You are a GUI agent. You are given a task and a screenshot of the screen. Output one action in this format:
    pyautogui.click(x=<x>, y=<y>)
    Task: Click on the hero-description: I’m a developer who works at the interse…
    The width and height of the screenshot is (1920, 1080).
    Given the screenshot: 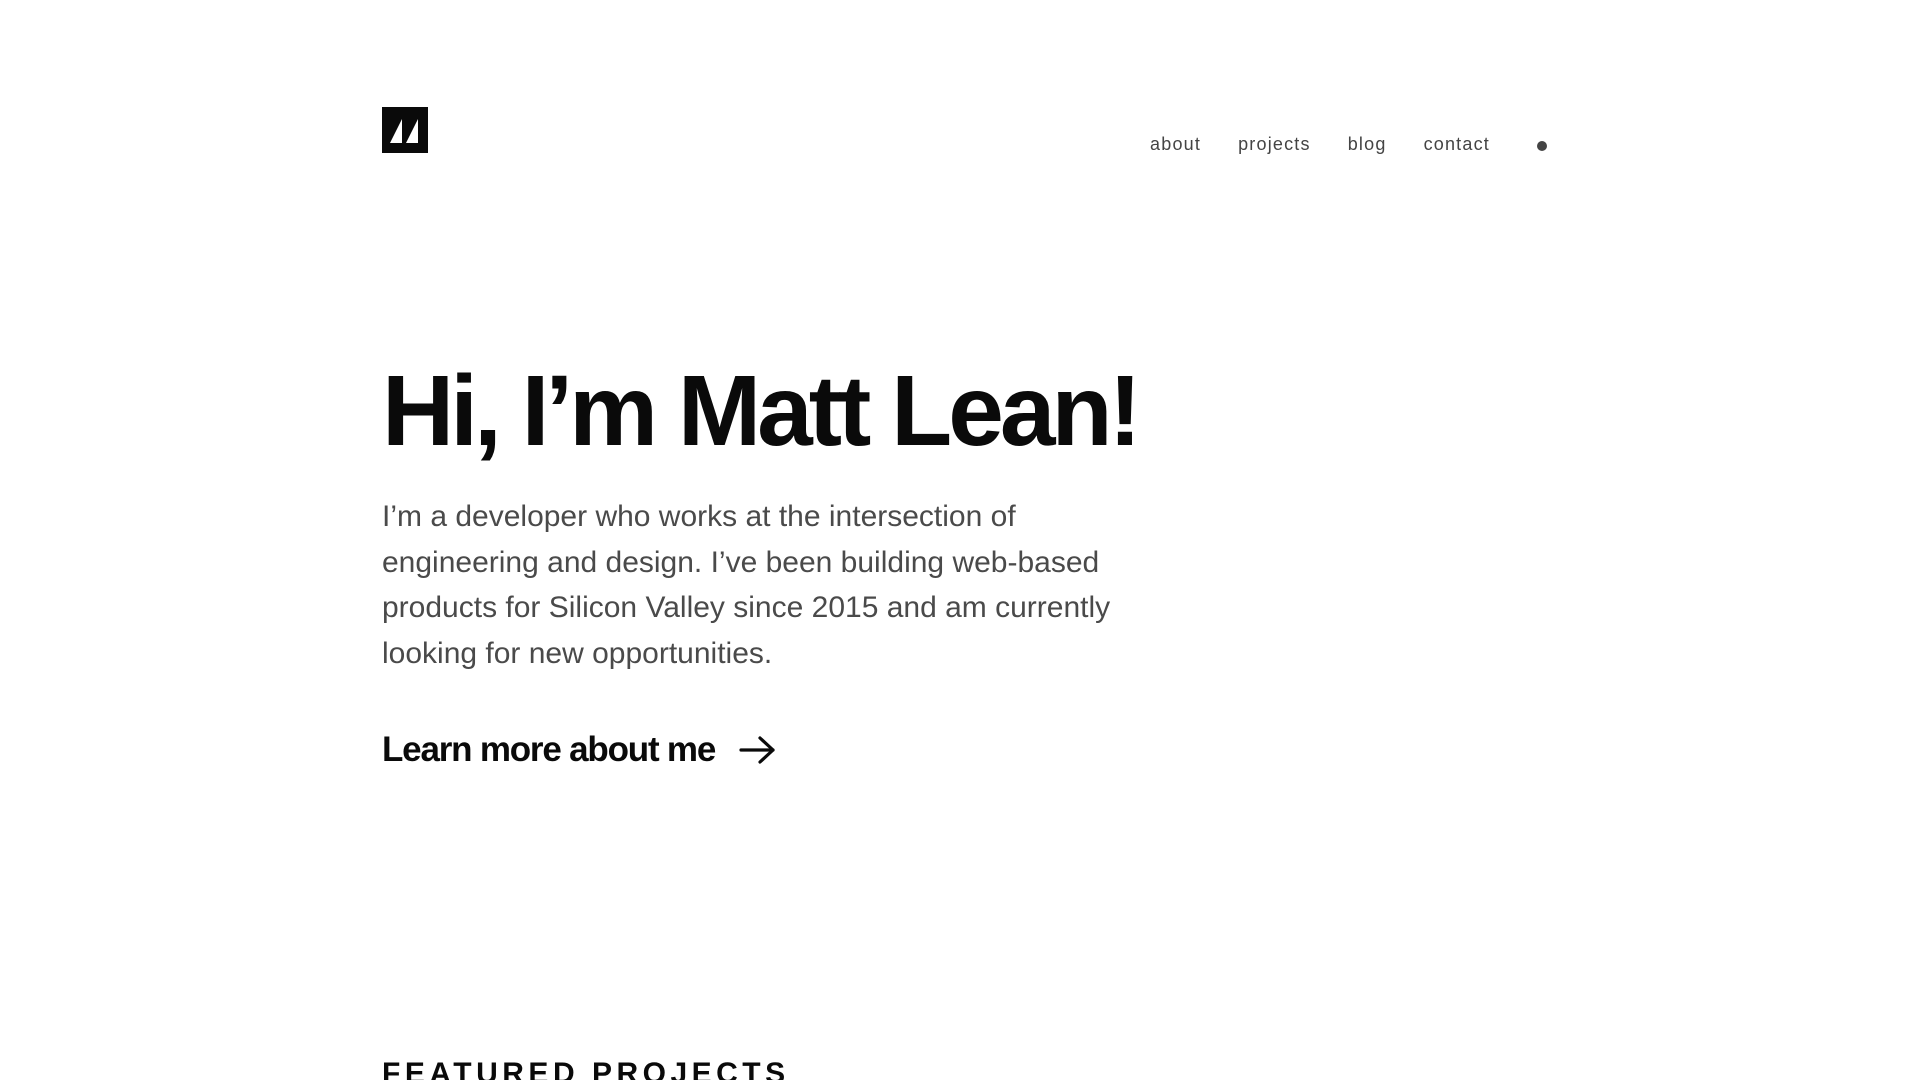 What is the action you would take?
    pyautogui.click(x=746, y=585)
    